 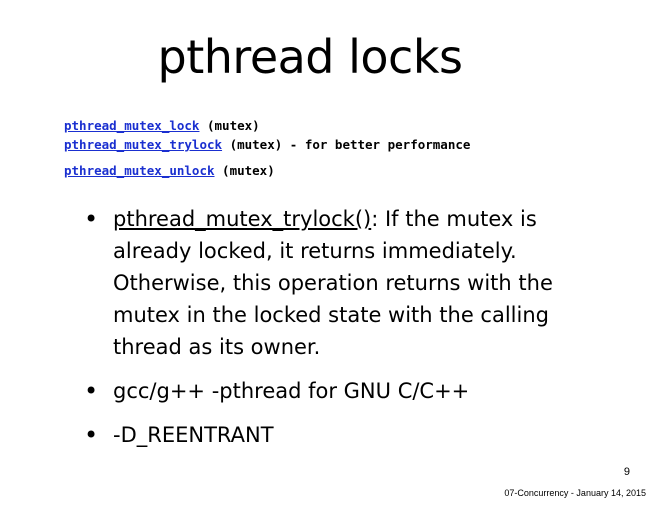 I want to click on function-link: pthread_mutex_trylock, so click(x=143, y=144).